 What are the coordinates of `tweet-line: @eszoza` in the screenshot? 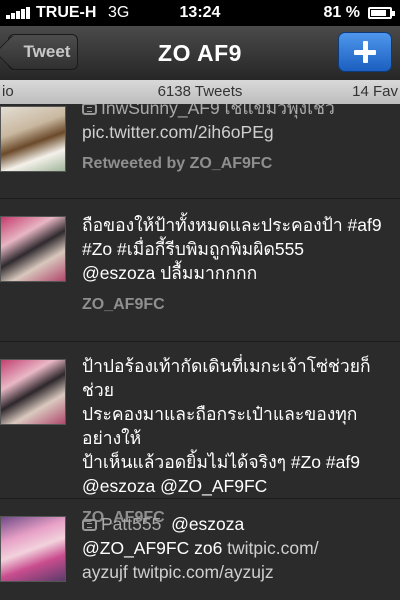 It's located at (208, 524).